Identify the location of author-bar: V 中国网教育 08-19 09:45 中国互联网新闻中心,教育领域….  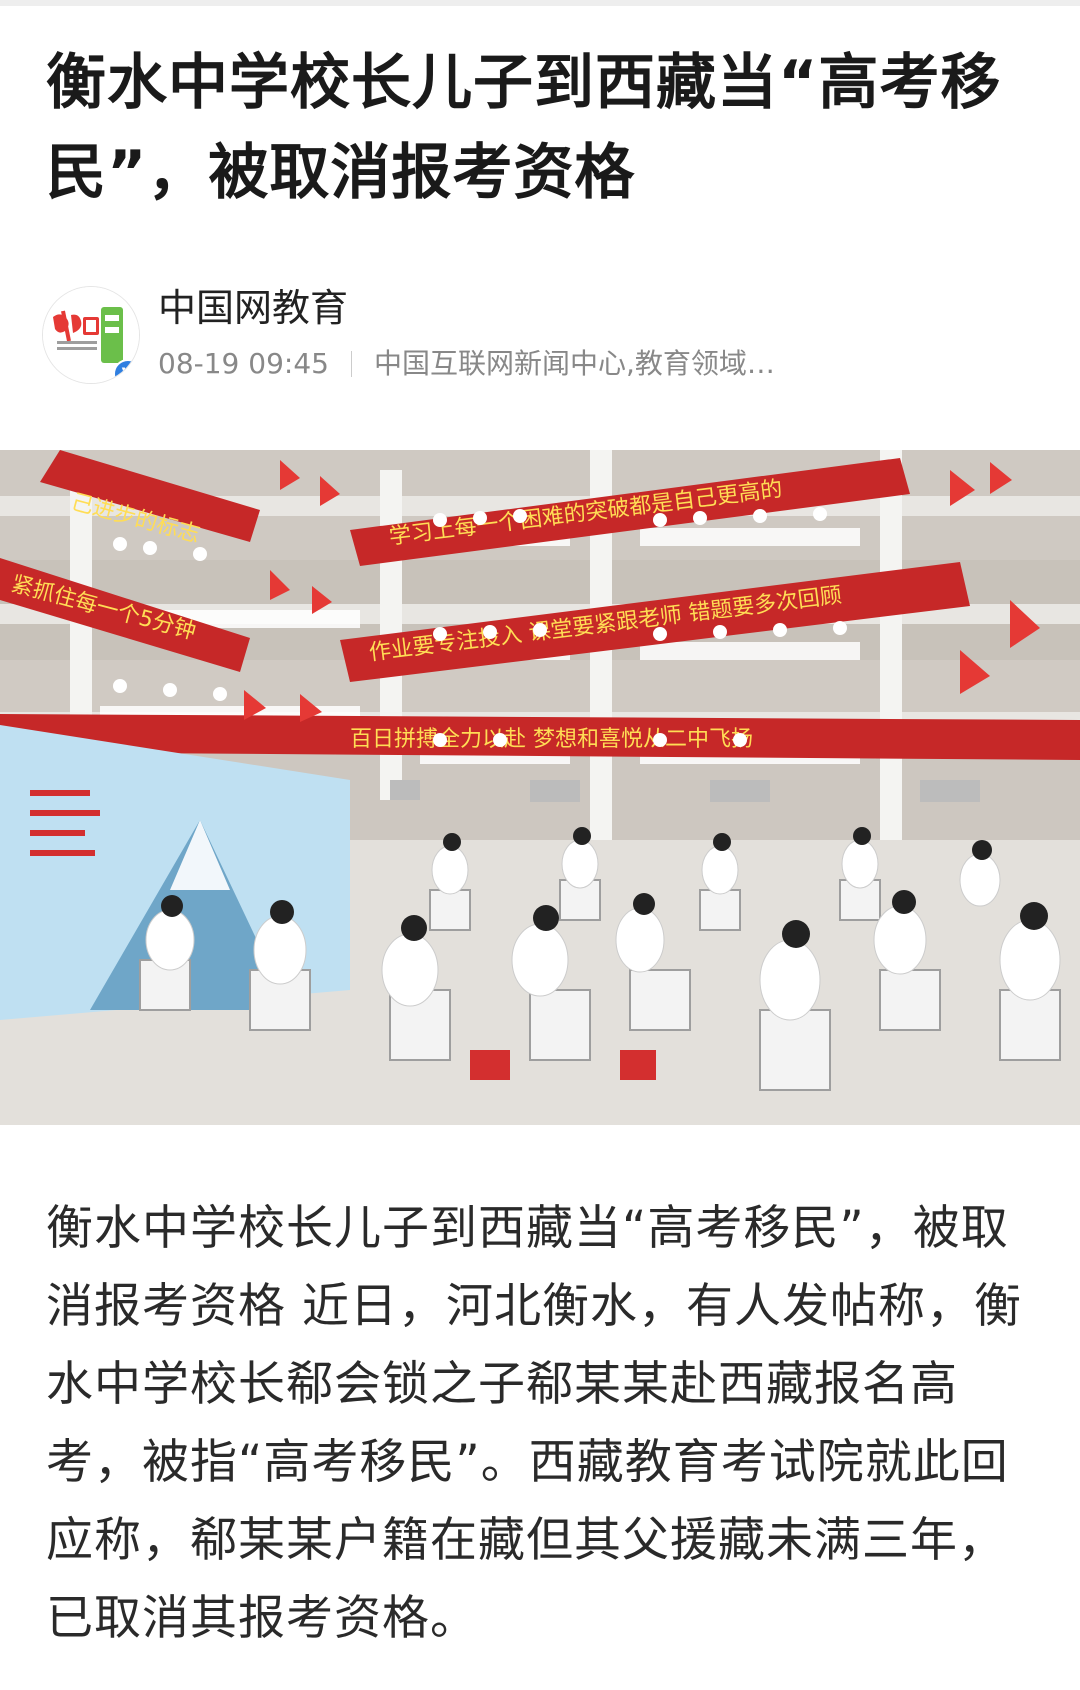
(542, 337).